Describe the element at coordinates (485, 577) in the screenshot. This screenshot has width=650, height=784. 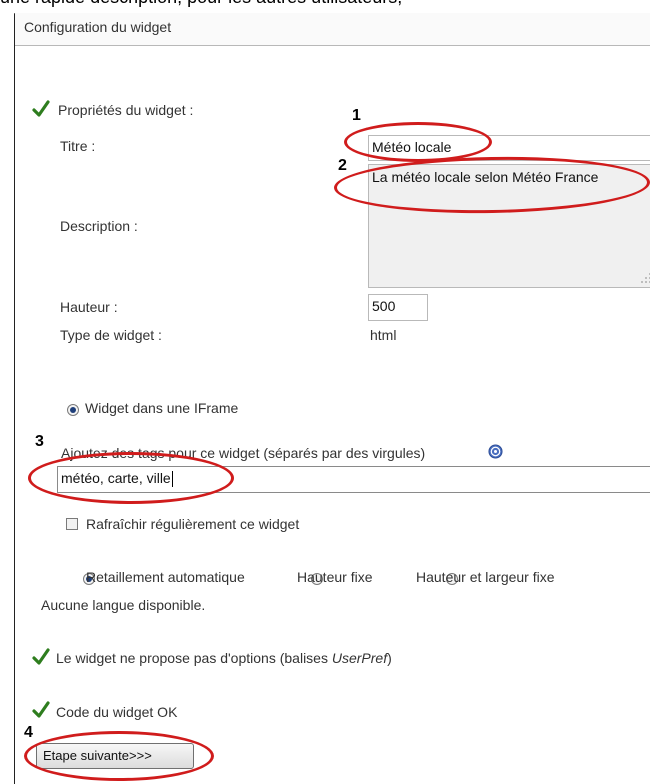
I see `fixed-both-label: Hauteur et largeur fixe` at that location.